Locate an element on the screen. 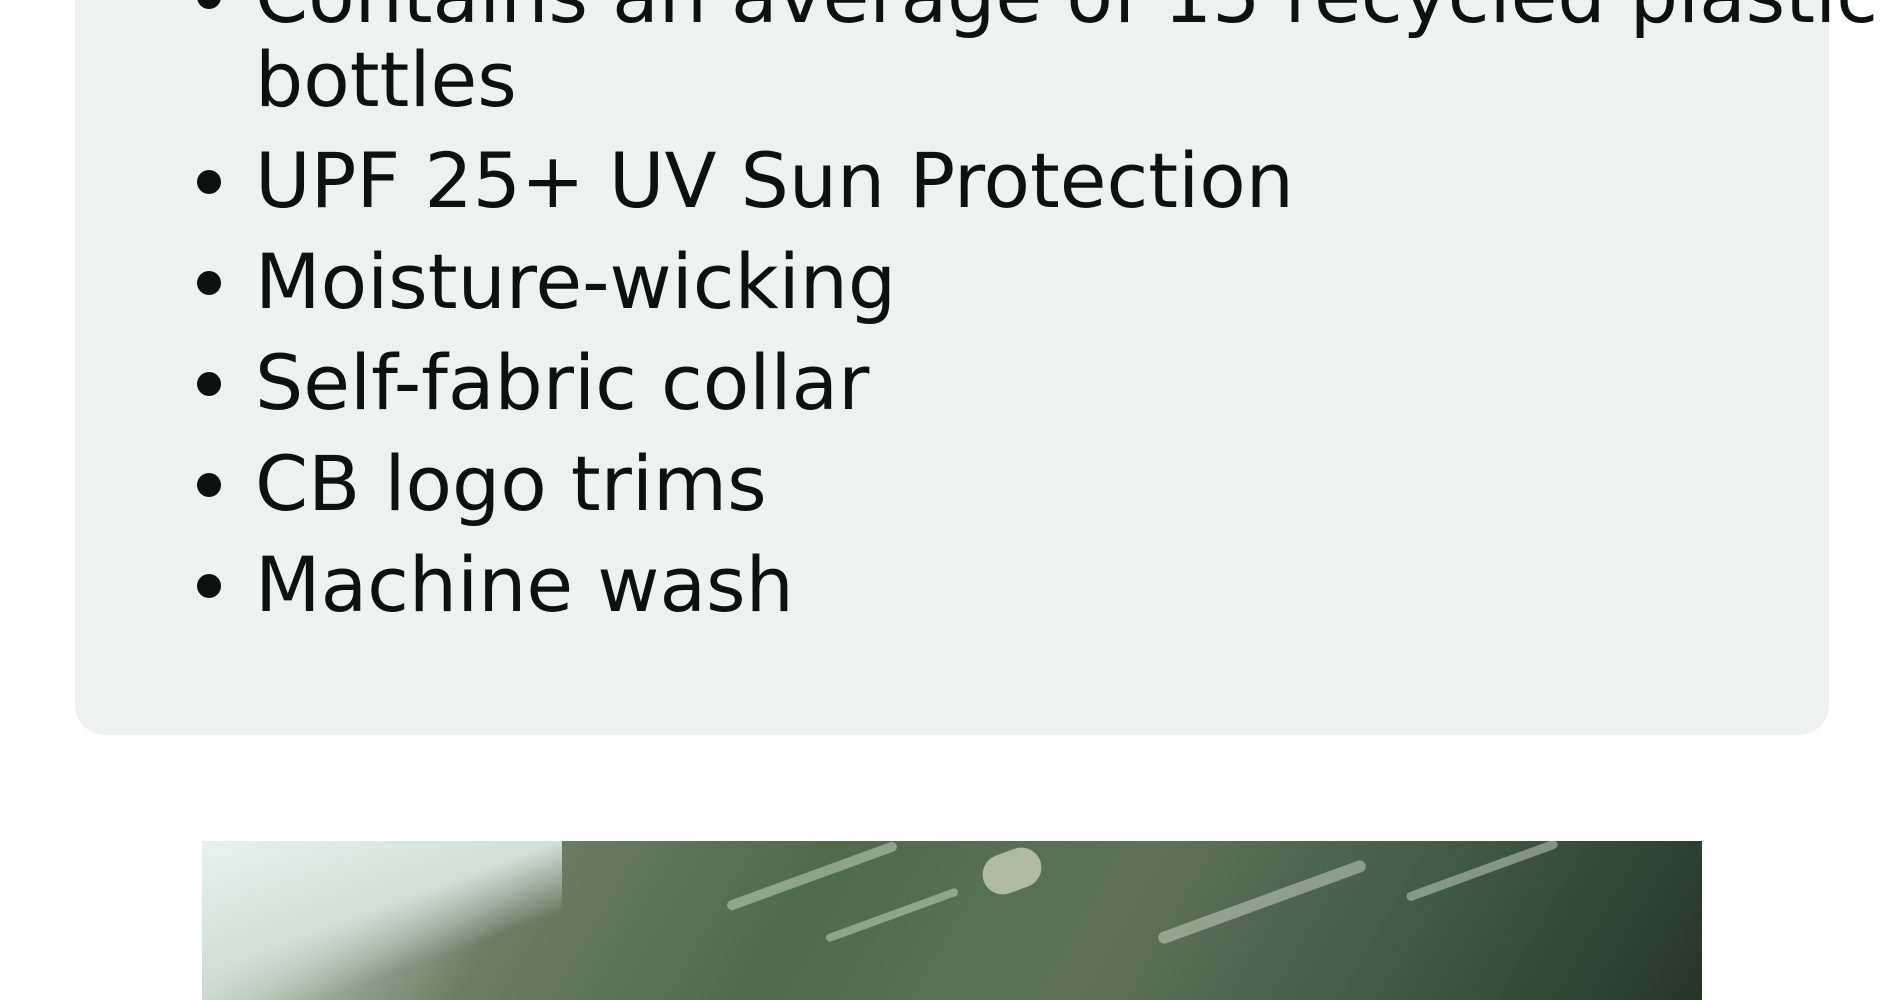  feature-item: UPF 25+ UV Sun Protection is located at coordinates (745, 180).